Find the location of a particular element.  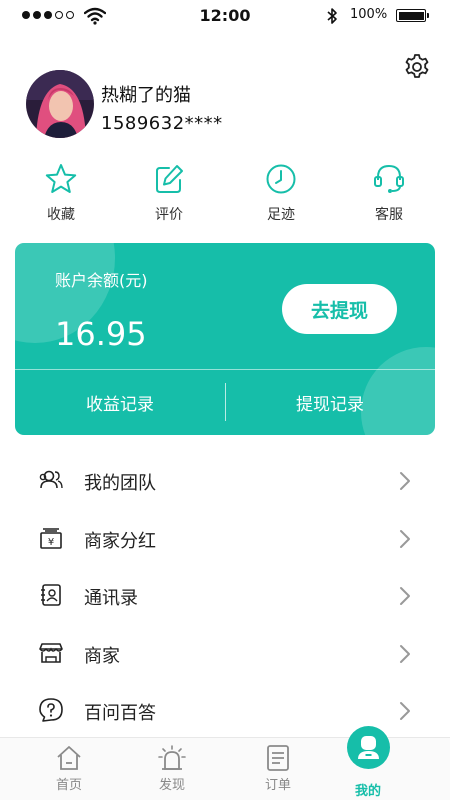

battery-percent: 100% is located at coordinates (369, 14).